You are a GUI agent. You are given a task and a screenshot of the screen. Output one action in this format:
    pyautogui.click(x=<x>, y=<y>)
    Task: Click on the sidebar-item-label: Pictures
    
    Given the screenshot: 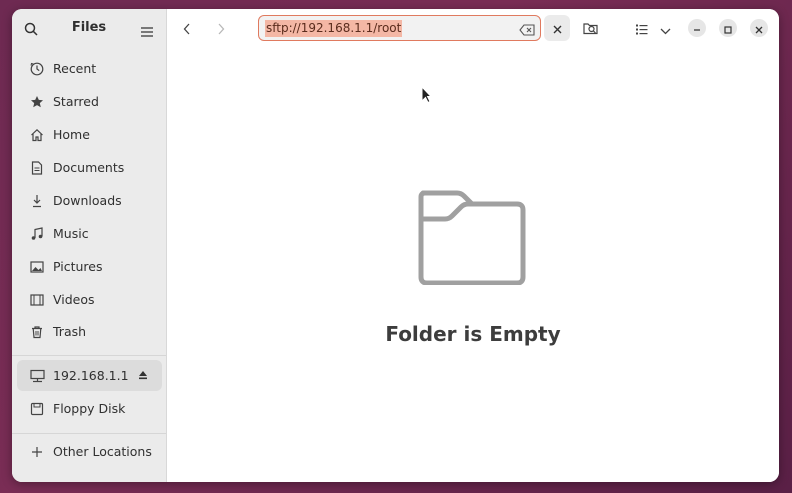 What is the action you would take?
    pyautogui.click(x=78, y=266)
    